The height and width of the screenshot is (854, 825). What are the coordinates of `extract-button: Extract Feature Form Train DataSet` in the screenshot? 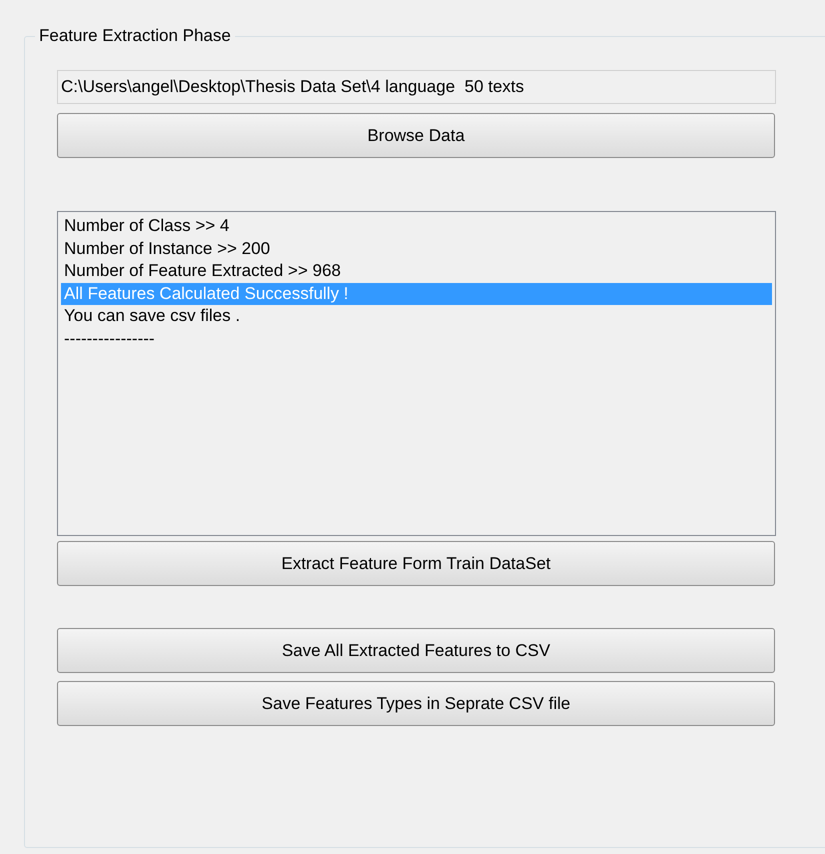 It's located at (416, 563).